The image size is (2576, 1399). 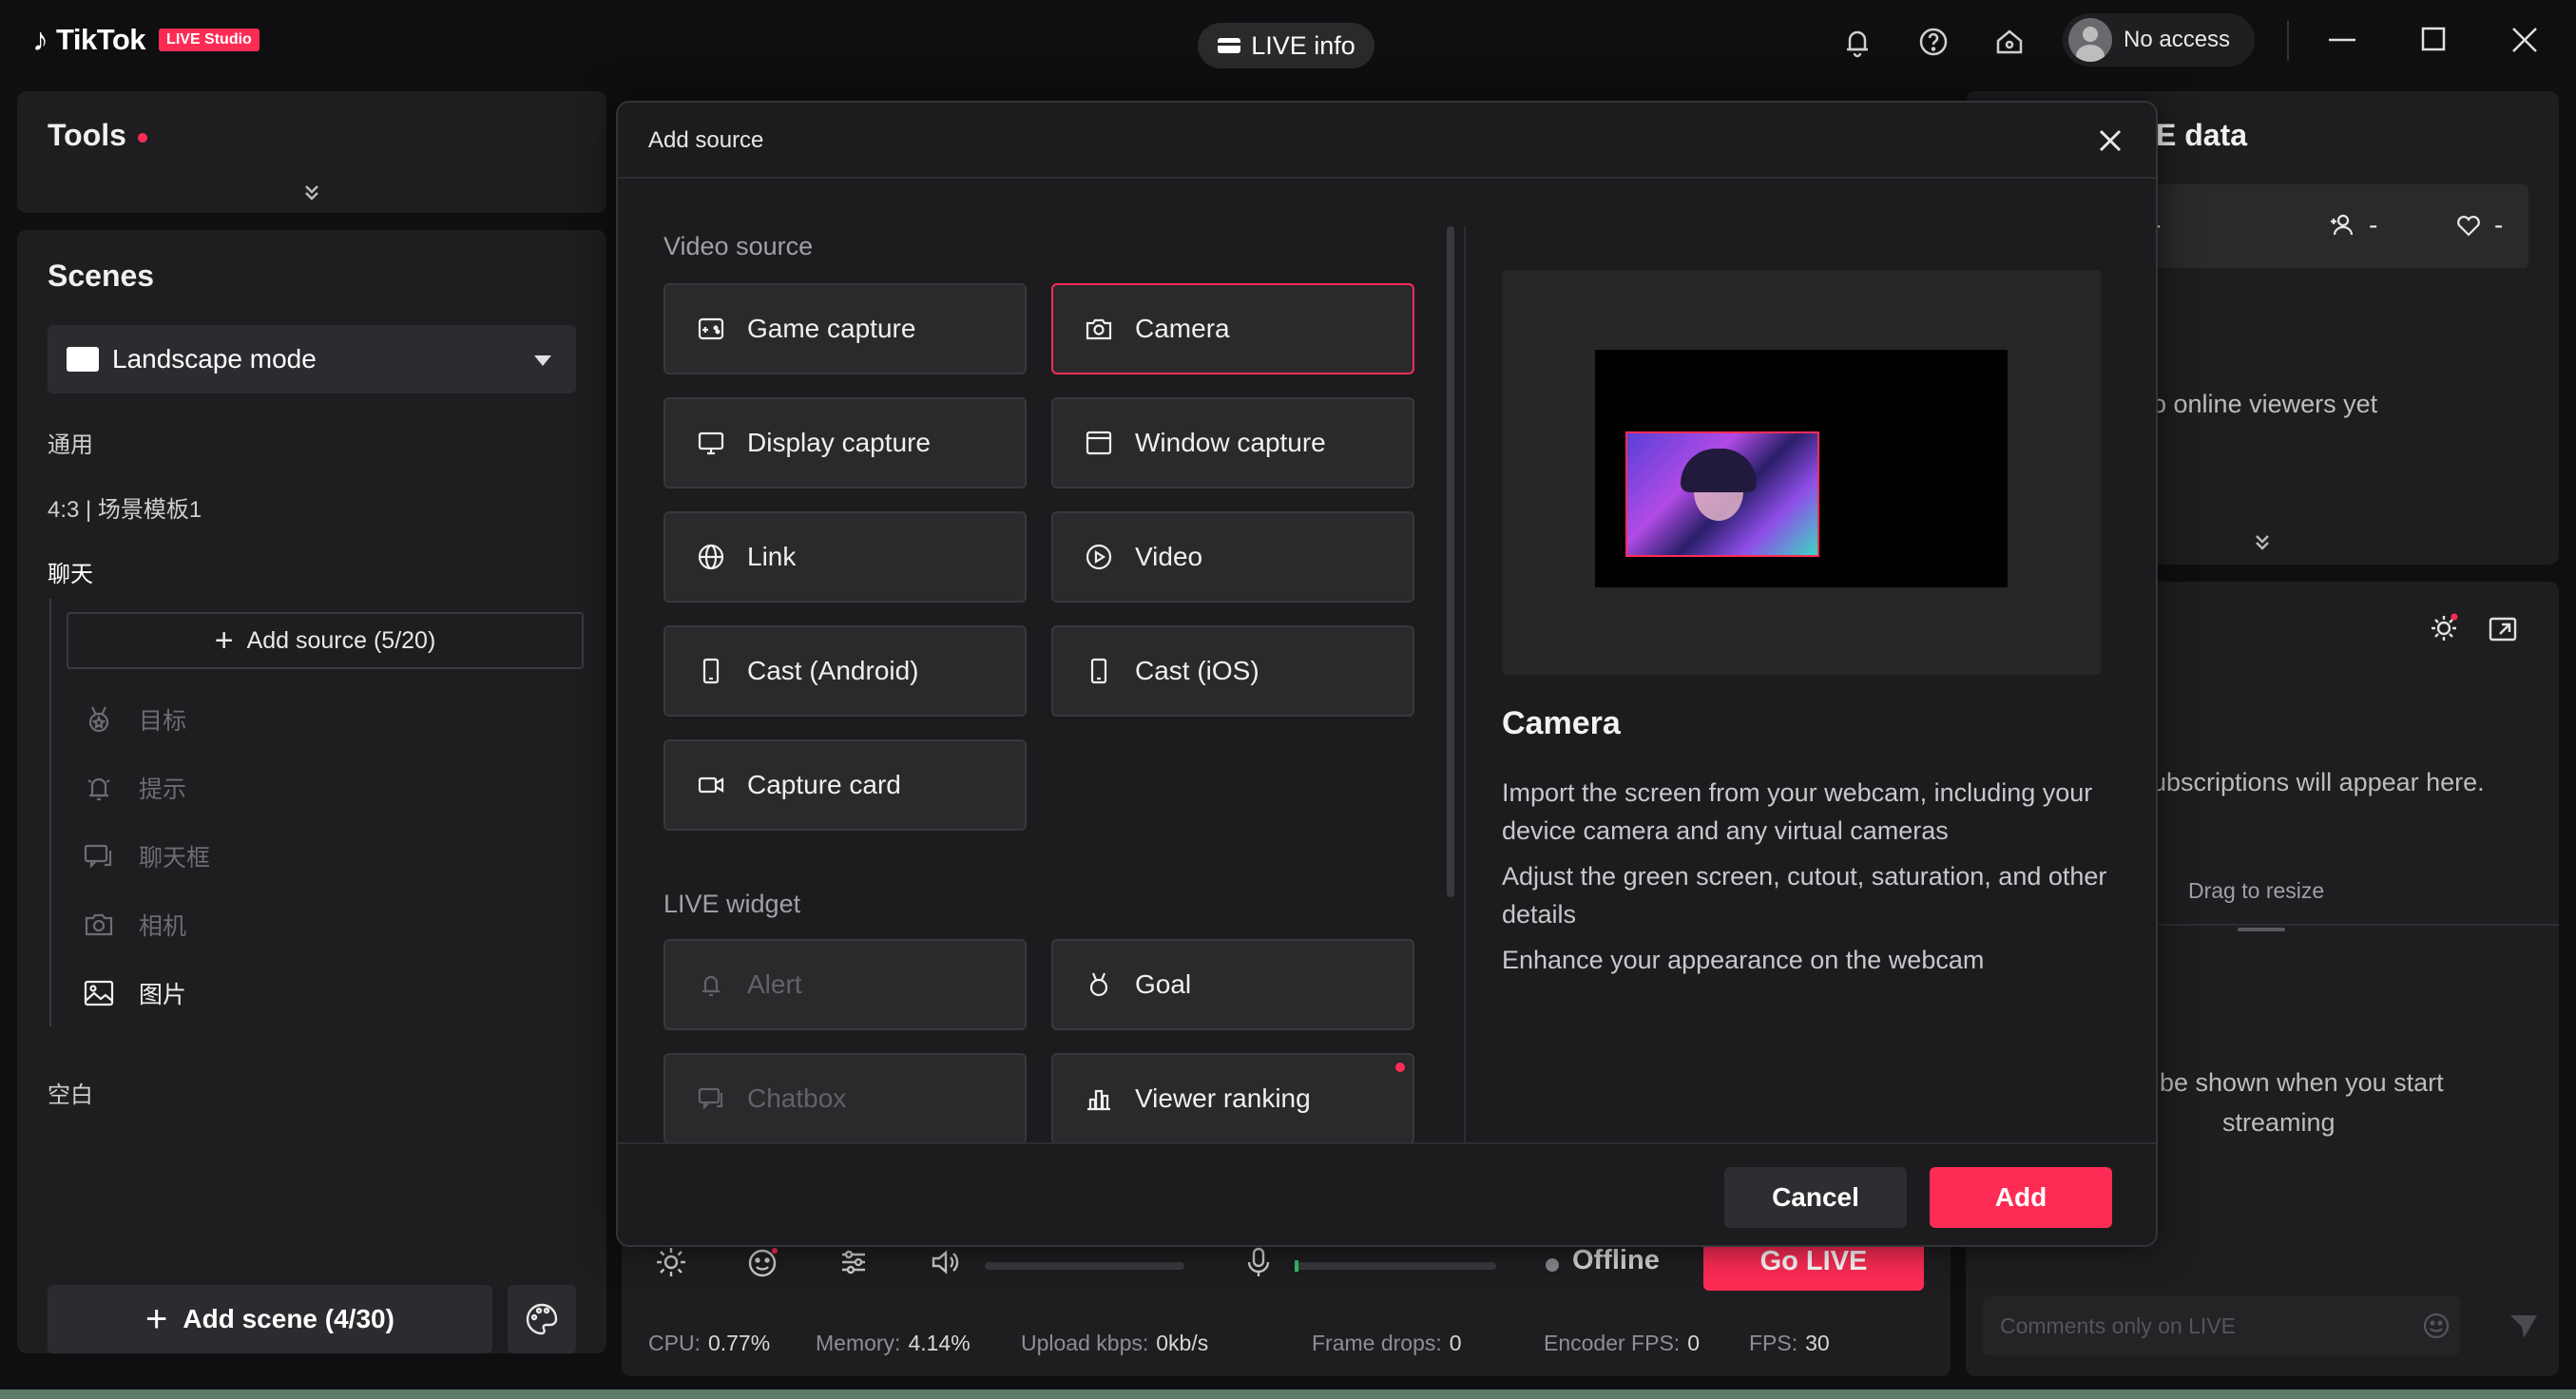 I want to click on scene-item: 空白, so click(x=70, y=1092).